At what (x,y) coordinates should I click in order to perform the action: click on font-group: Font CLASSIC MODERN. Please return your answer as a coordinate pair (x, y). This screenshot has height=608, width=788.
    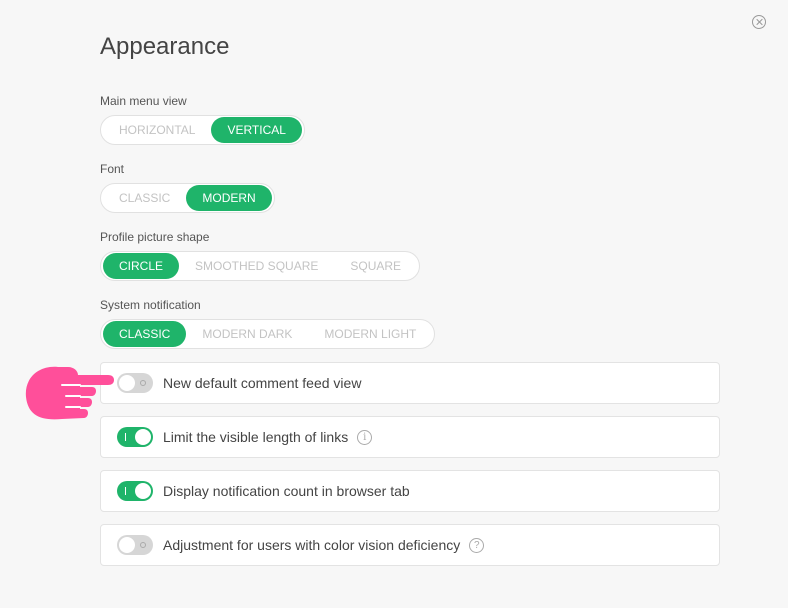
    Looking at the image, I should click on (187, 187).